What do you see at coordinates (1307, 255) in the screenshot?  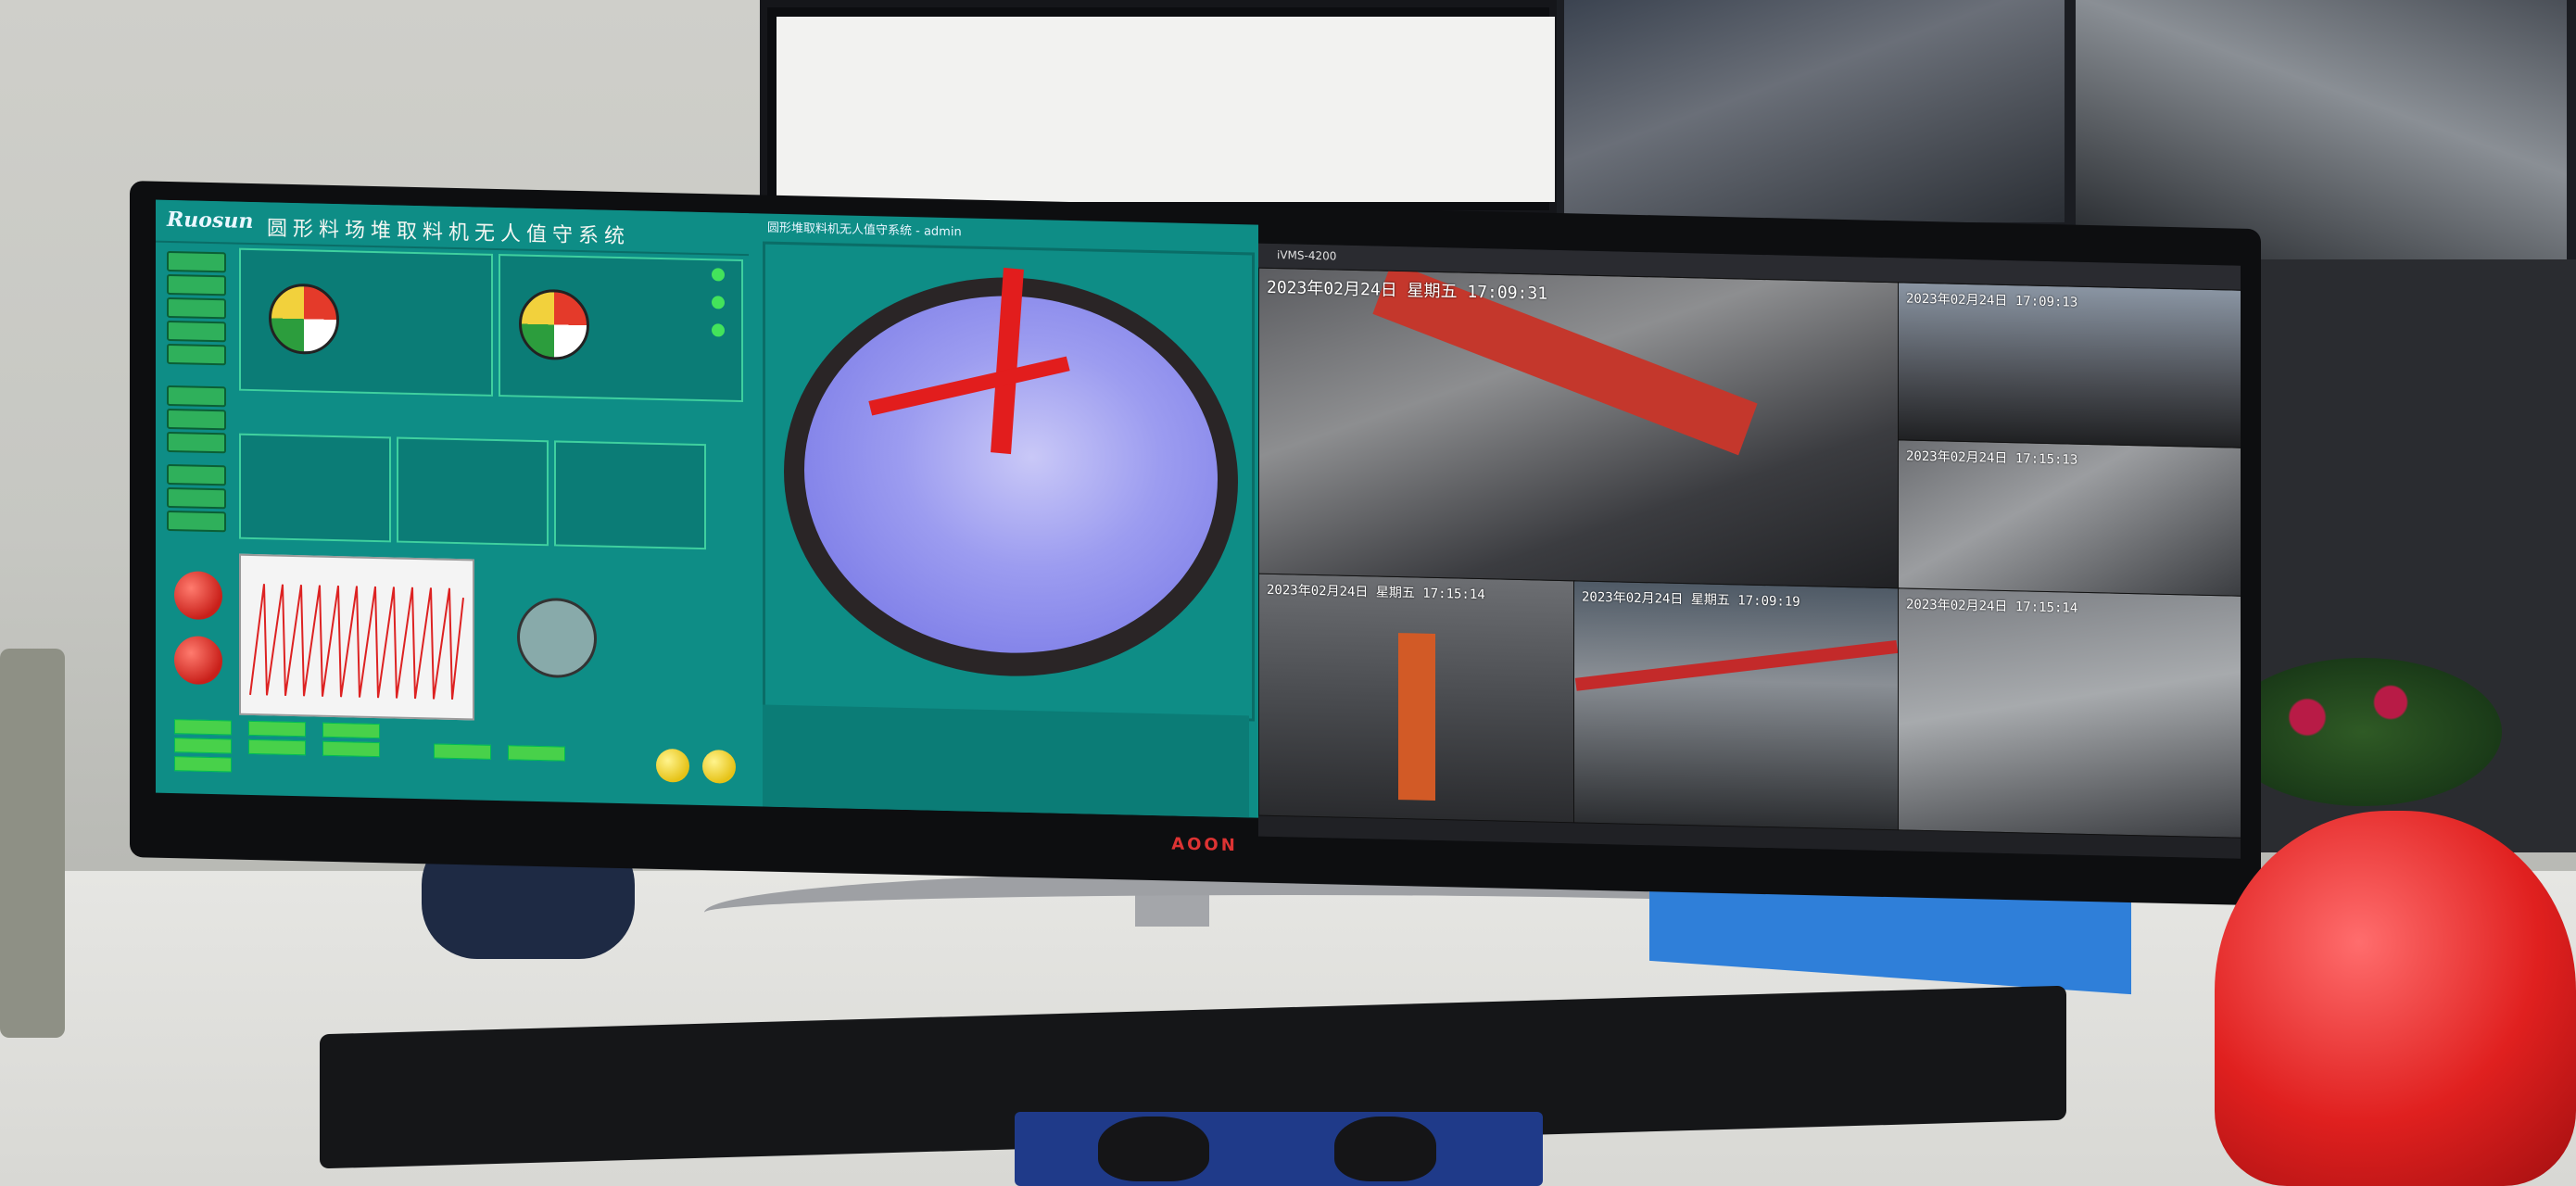 I see `camera-app-title: iVMS-4200` at bounding box center [1307, 255].